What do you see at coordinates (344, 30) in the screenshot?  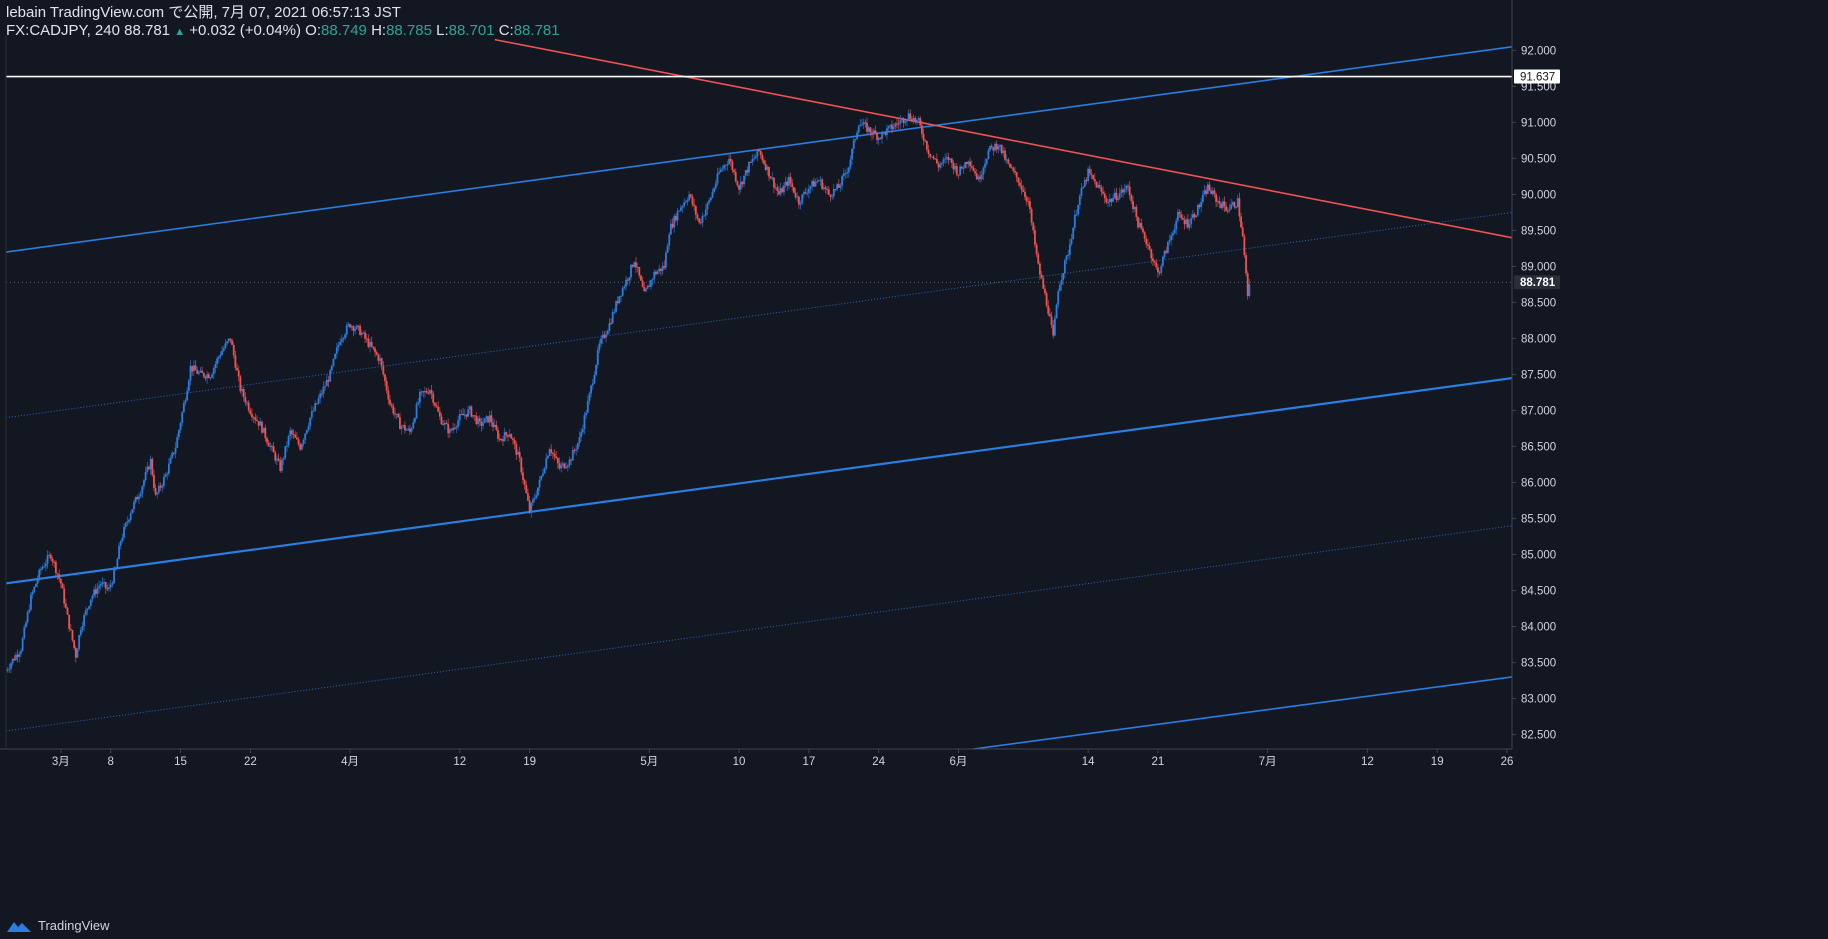 I see `open-value: 88.749` at bounding box center [344, 30].